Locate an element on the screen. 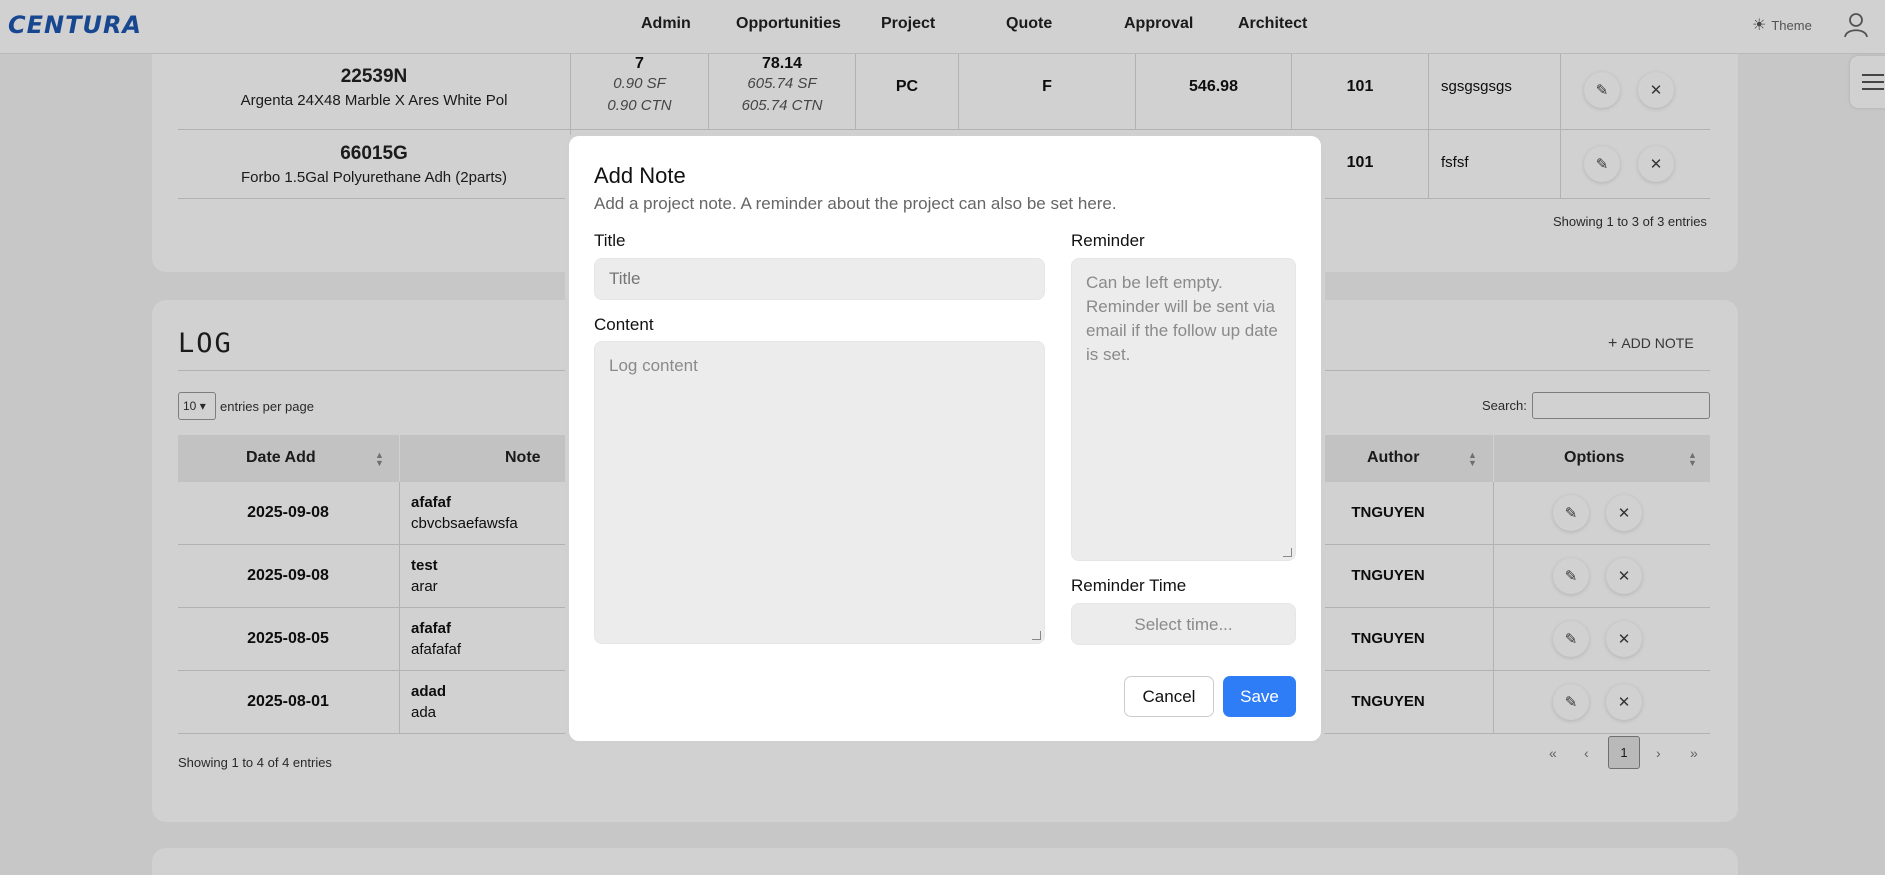 The height and width of the screenshot is (875, 1885). title-label: Title is located at coordinates (610, 240).